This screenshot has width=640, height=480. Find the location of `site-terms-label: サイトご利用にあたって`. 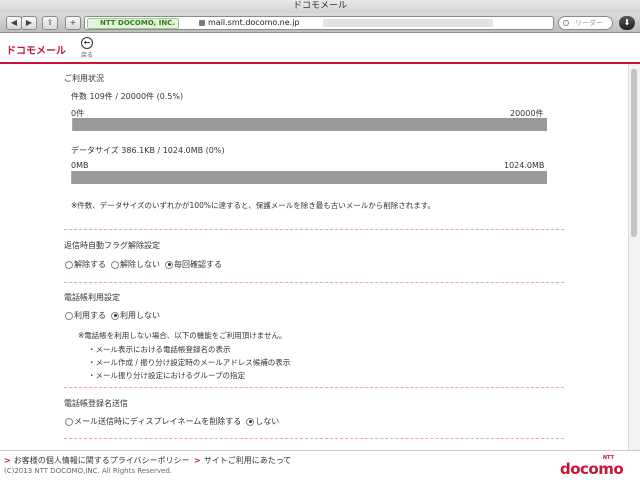

site-terms-label: サイトご利用にあたって is located at coordinates (247, 460).